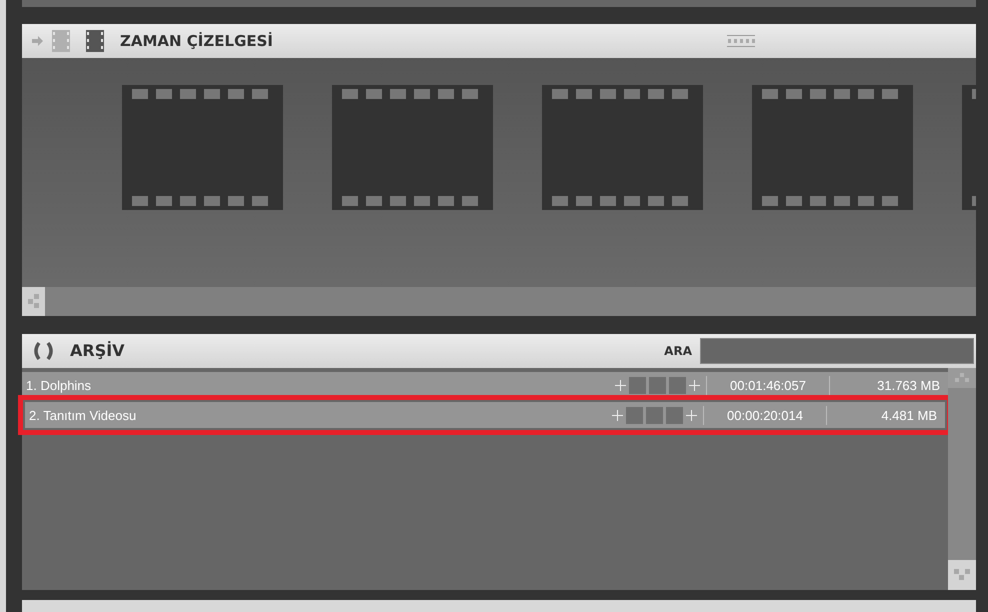 The image size is (988, 612). I want to click on film-strip-icon, so click(95, 41).